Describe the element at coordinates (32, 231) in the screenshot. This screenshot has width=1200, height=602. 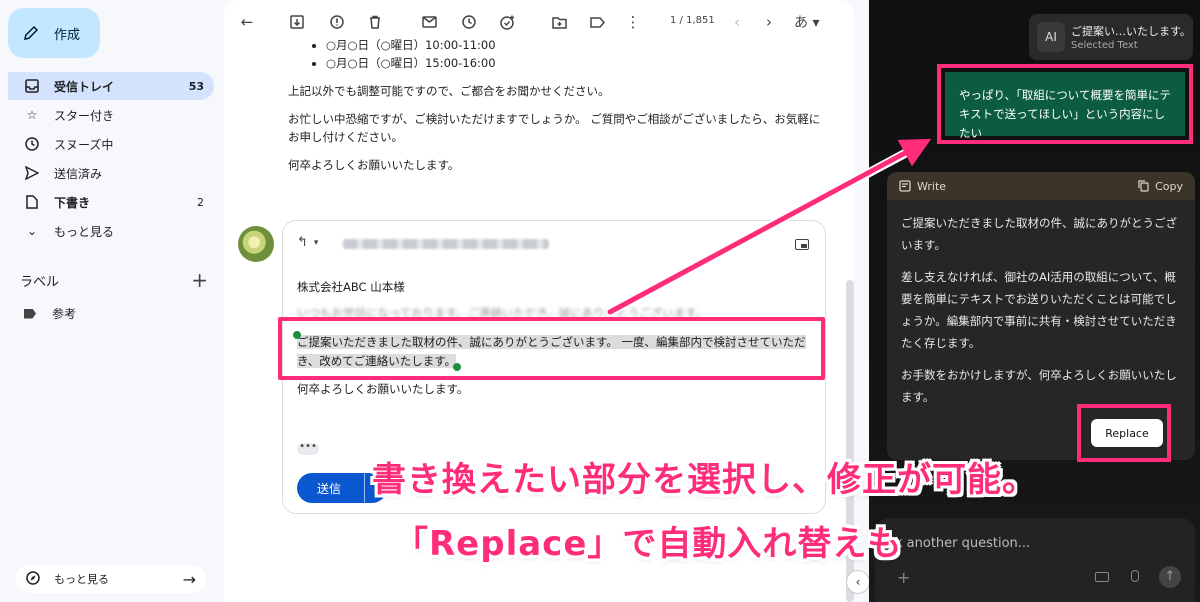
I see `chevron-down-icon: ⌄` at that location.